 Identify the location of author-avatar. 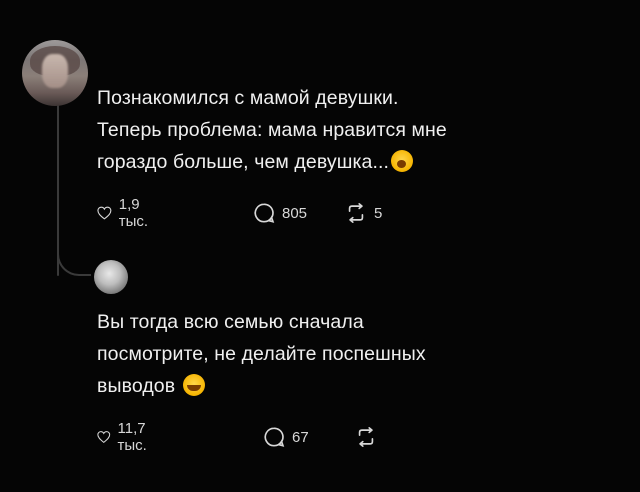
(55, 73).